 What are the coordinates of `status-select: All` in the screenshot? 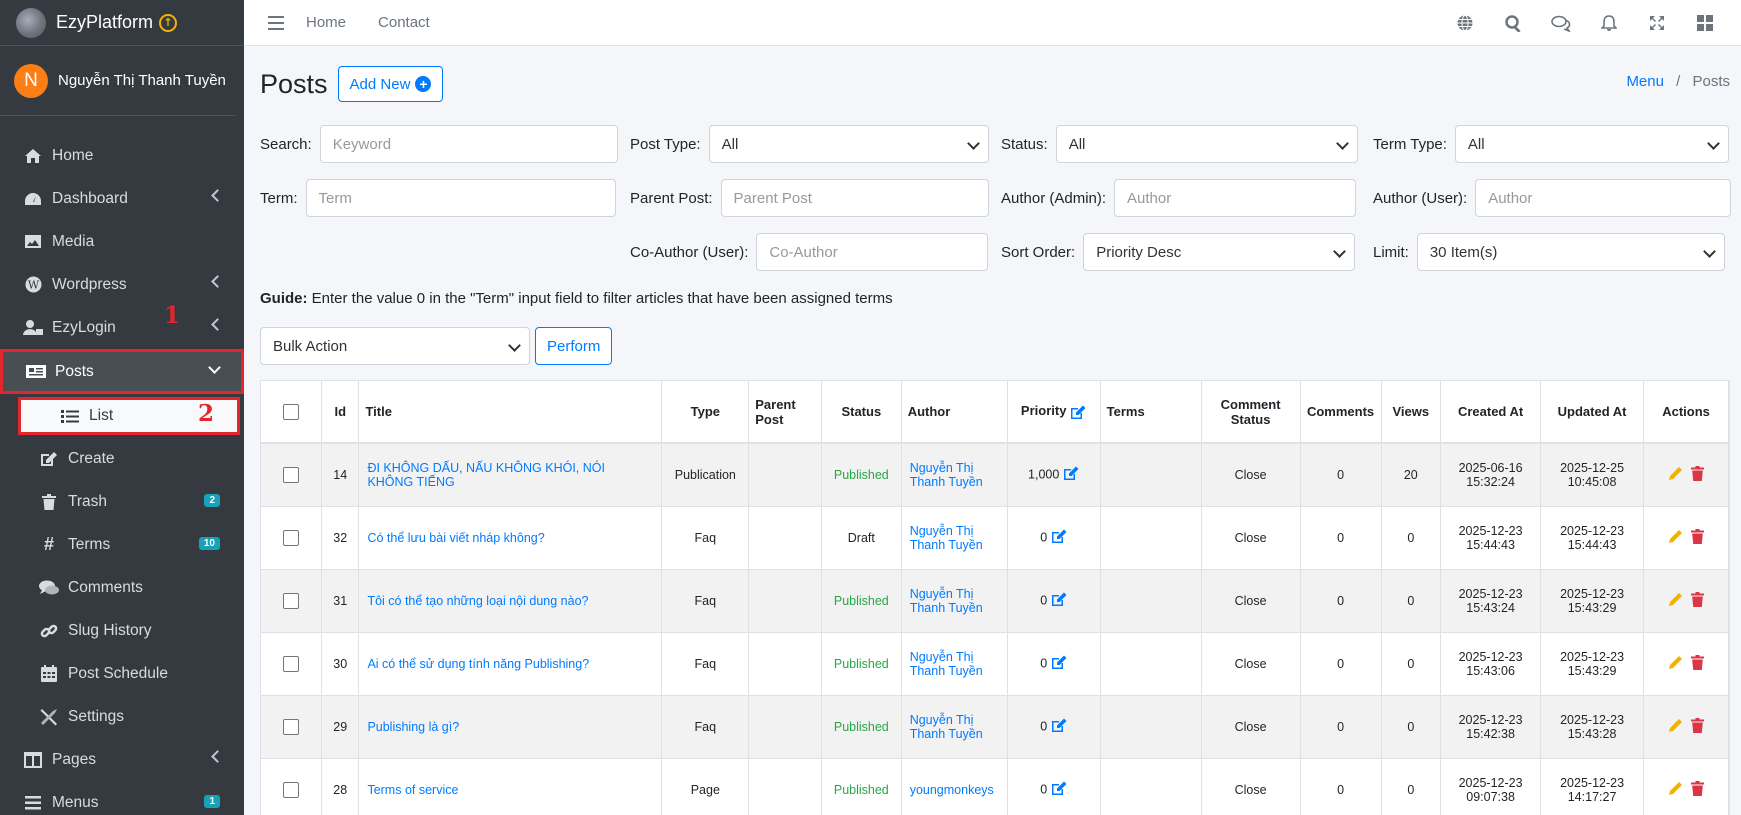 It's located at (1206, 144).